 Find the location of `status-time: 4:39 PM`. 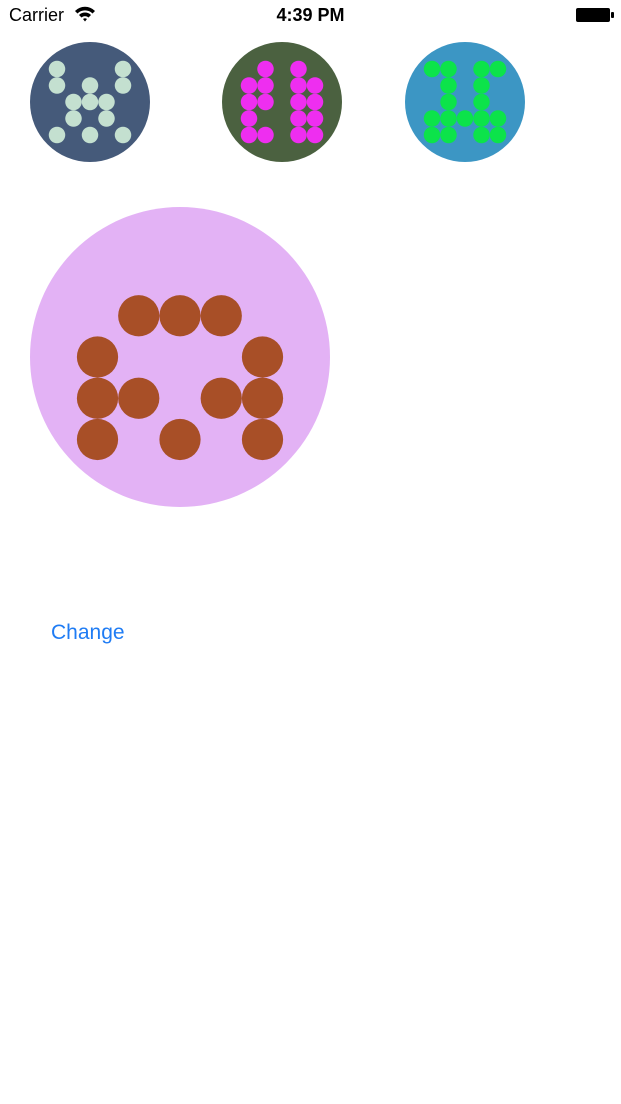

status-time: 4:39 PM is located at coordinates (310, 15).